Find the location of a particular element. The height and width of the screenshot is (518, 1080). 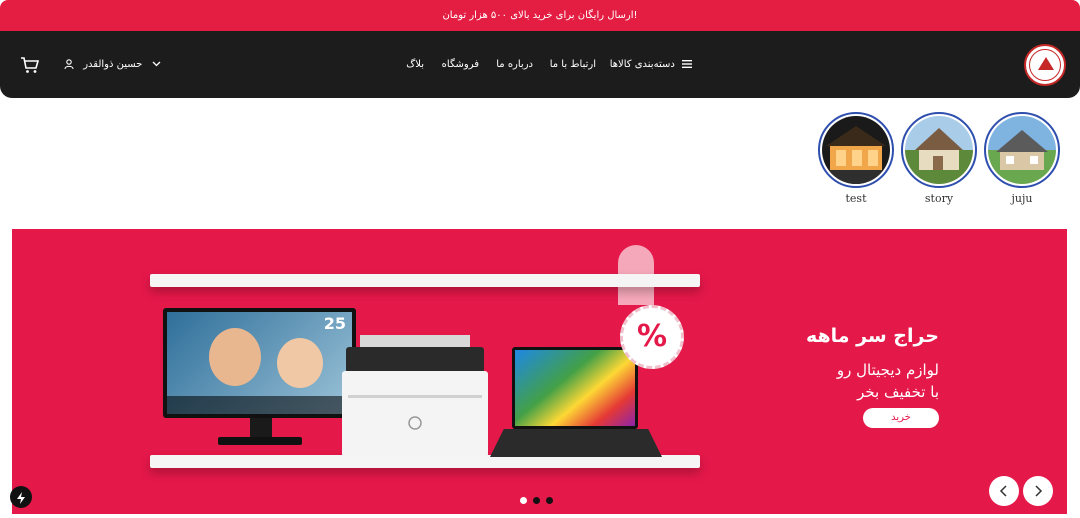

laptop-screen is located at coordinates (575, 388).